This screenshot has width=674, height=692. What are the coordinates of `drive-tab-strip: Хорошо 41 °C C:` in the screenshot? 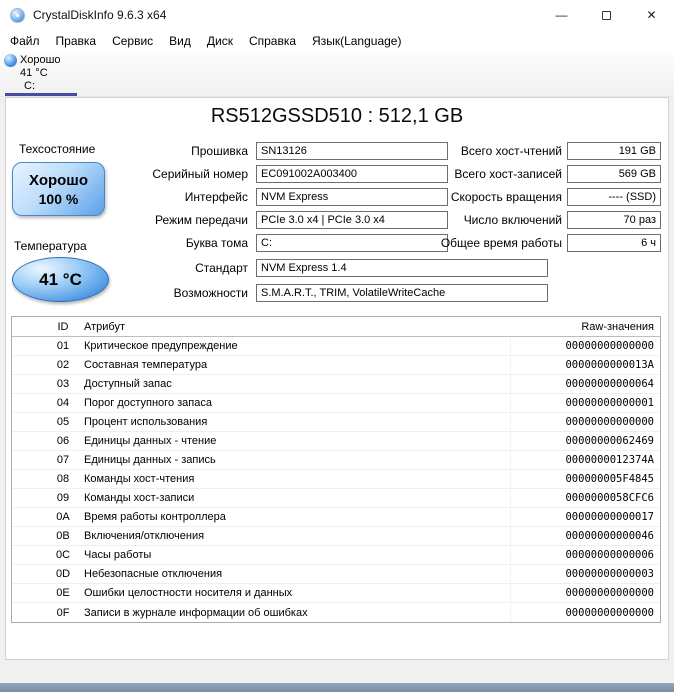 It's located at (337, 74).